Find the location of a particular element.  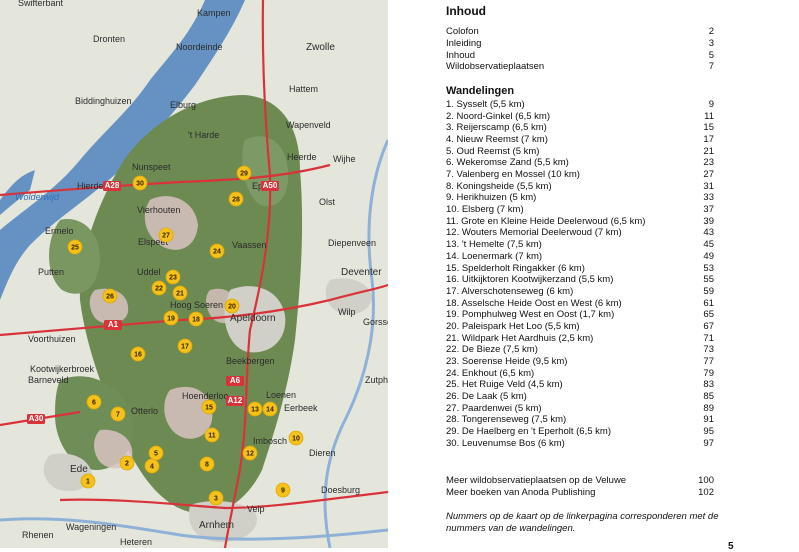

toc-entry-label: 10. Elsberg (7 km) is located at coordinates (485, 210).